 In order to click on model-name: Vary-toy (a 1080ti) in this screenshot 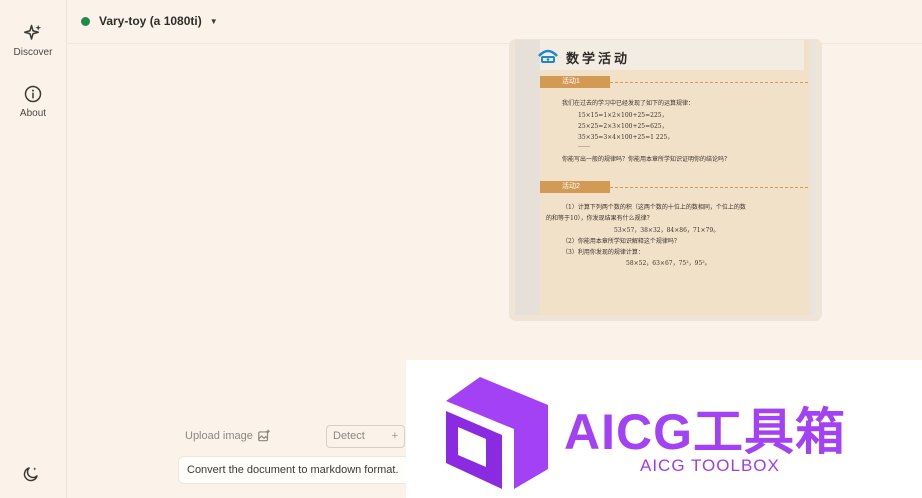, I will do `click(150, 21)`.